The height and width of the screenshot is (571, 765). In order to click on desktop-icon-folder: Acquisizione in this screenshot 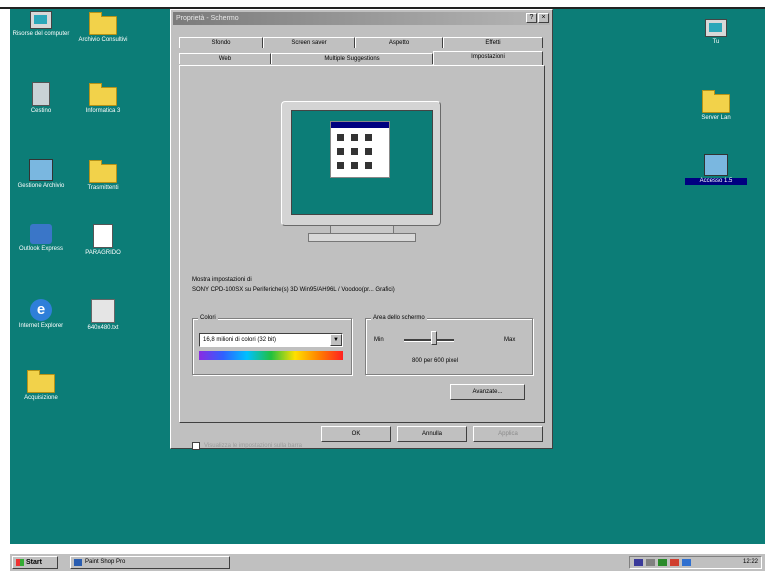, I will do `click(41, 385)`.